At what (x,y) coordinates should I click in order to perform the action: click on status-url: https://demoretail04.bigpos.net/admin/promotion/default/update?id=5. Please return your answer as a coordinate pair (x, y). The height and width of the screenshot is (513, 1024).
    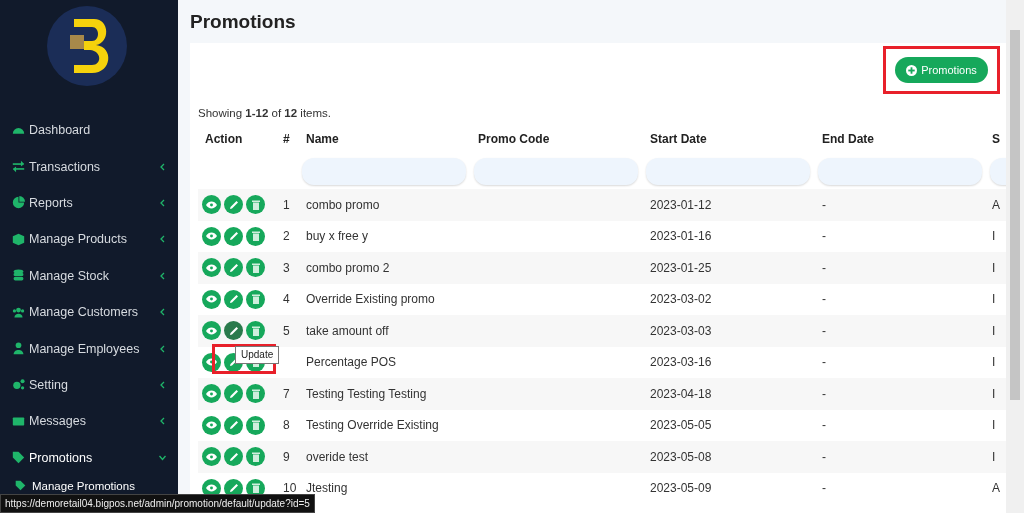
    Looking at the image, I should click on (157, 503).